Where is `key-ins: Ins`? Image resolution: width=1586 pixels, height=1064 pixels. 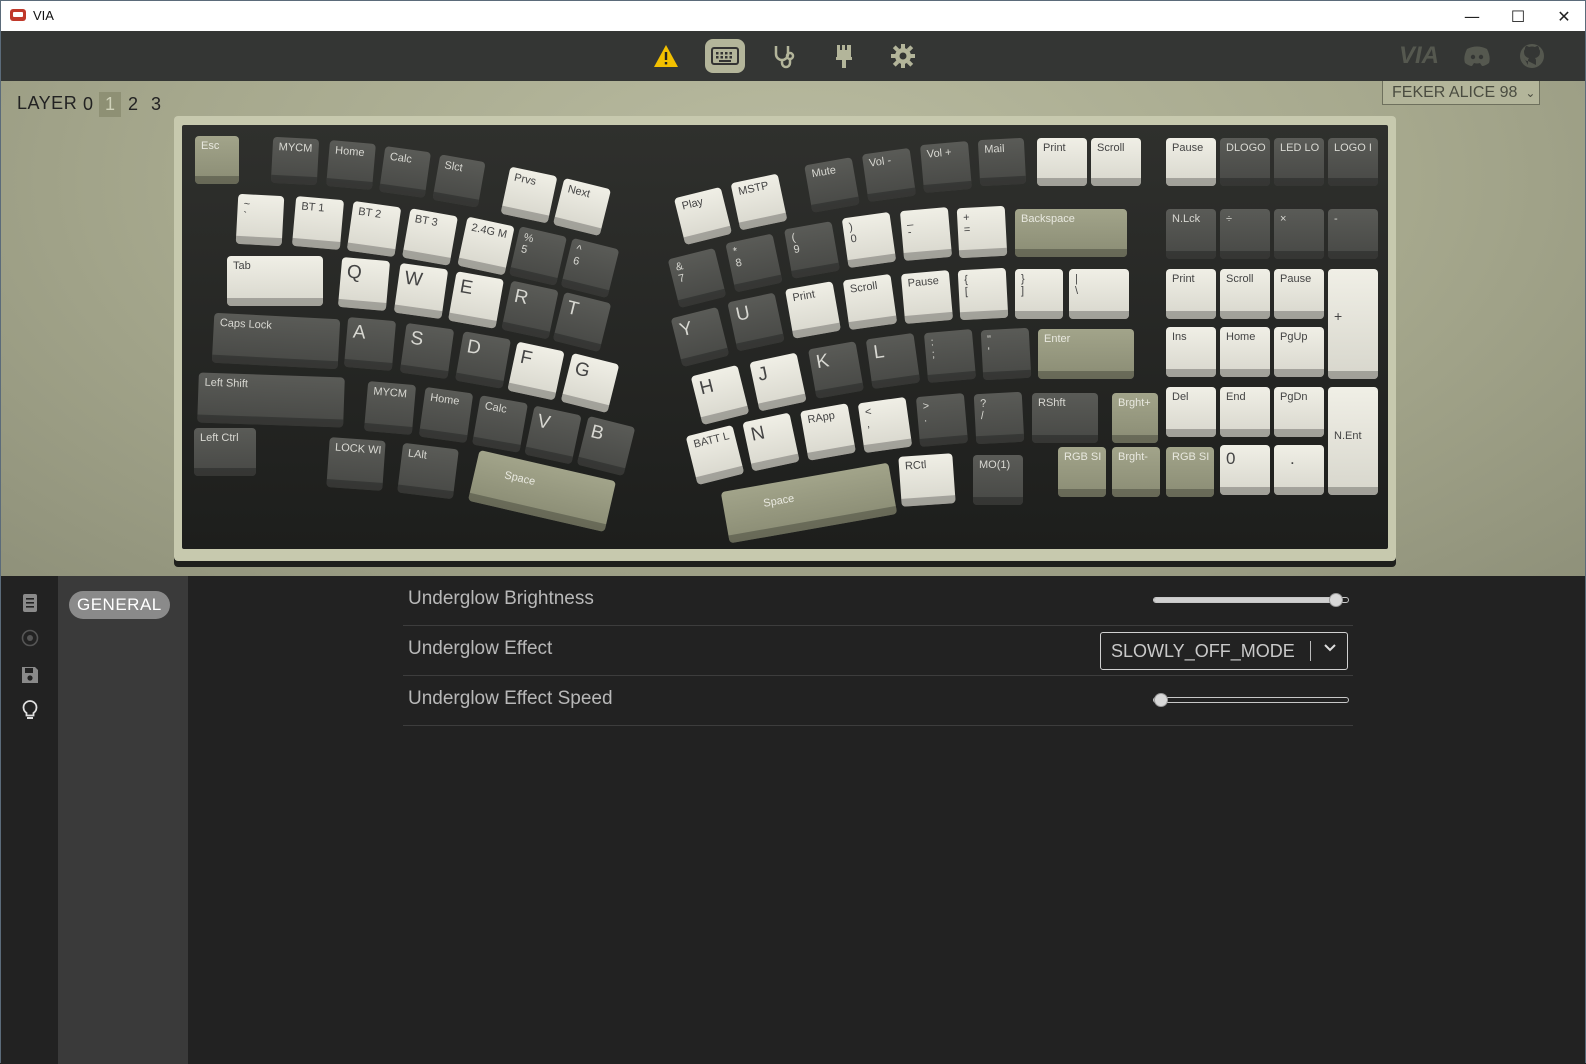 key-ins: Ins is located at coordinates (1191, 352).